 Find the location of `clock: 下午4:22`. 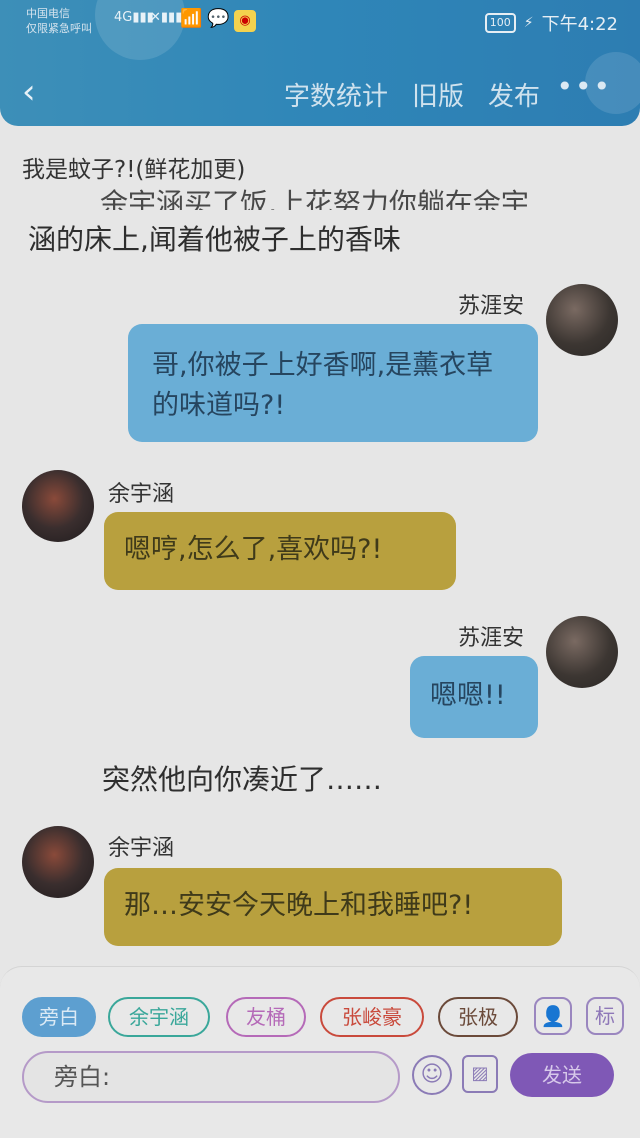

clock: 下午4:22 is located at coordinates (579, 24).